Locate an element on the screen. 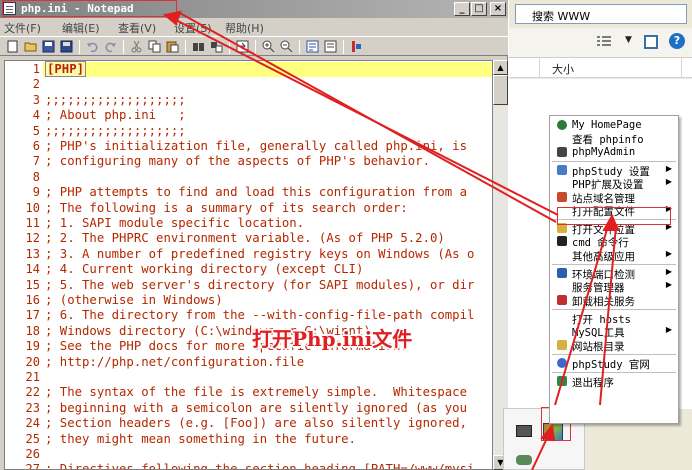 This screenshot has height=470, width=692. menu-view: 查看(V) is located at coordinates (137, 28).